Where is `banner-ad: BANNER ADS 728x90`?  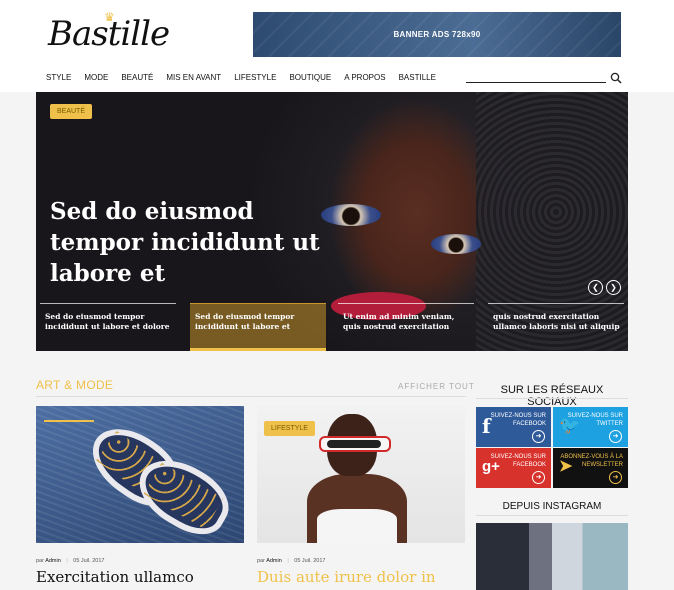
banner-ad: BANNER ADS 728x90 is located at coordinates (437, 34).